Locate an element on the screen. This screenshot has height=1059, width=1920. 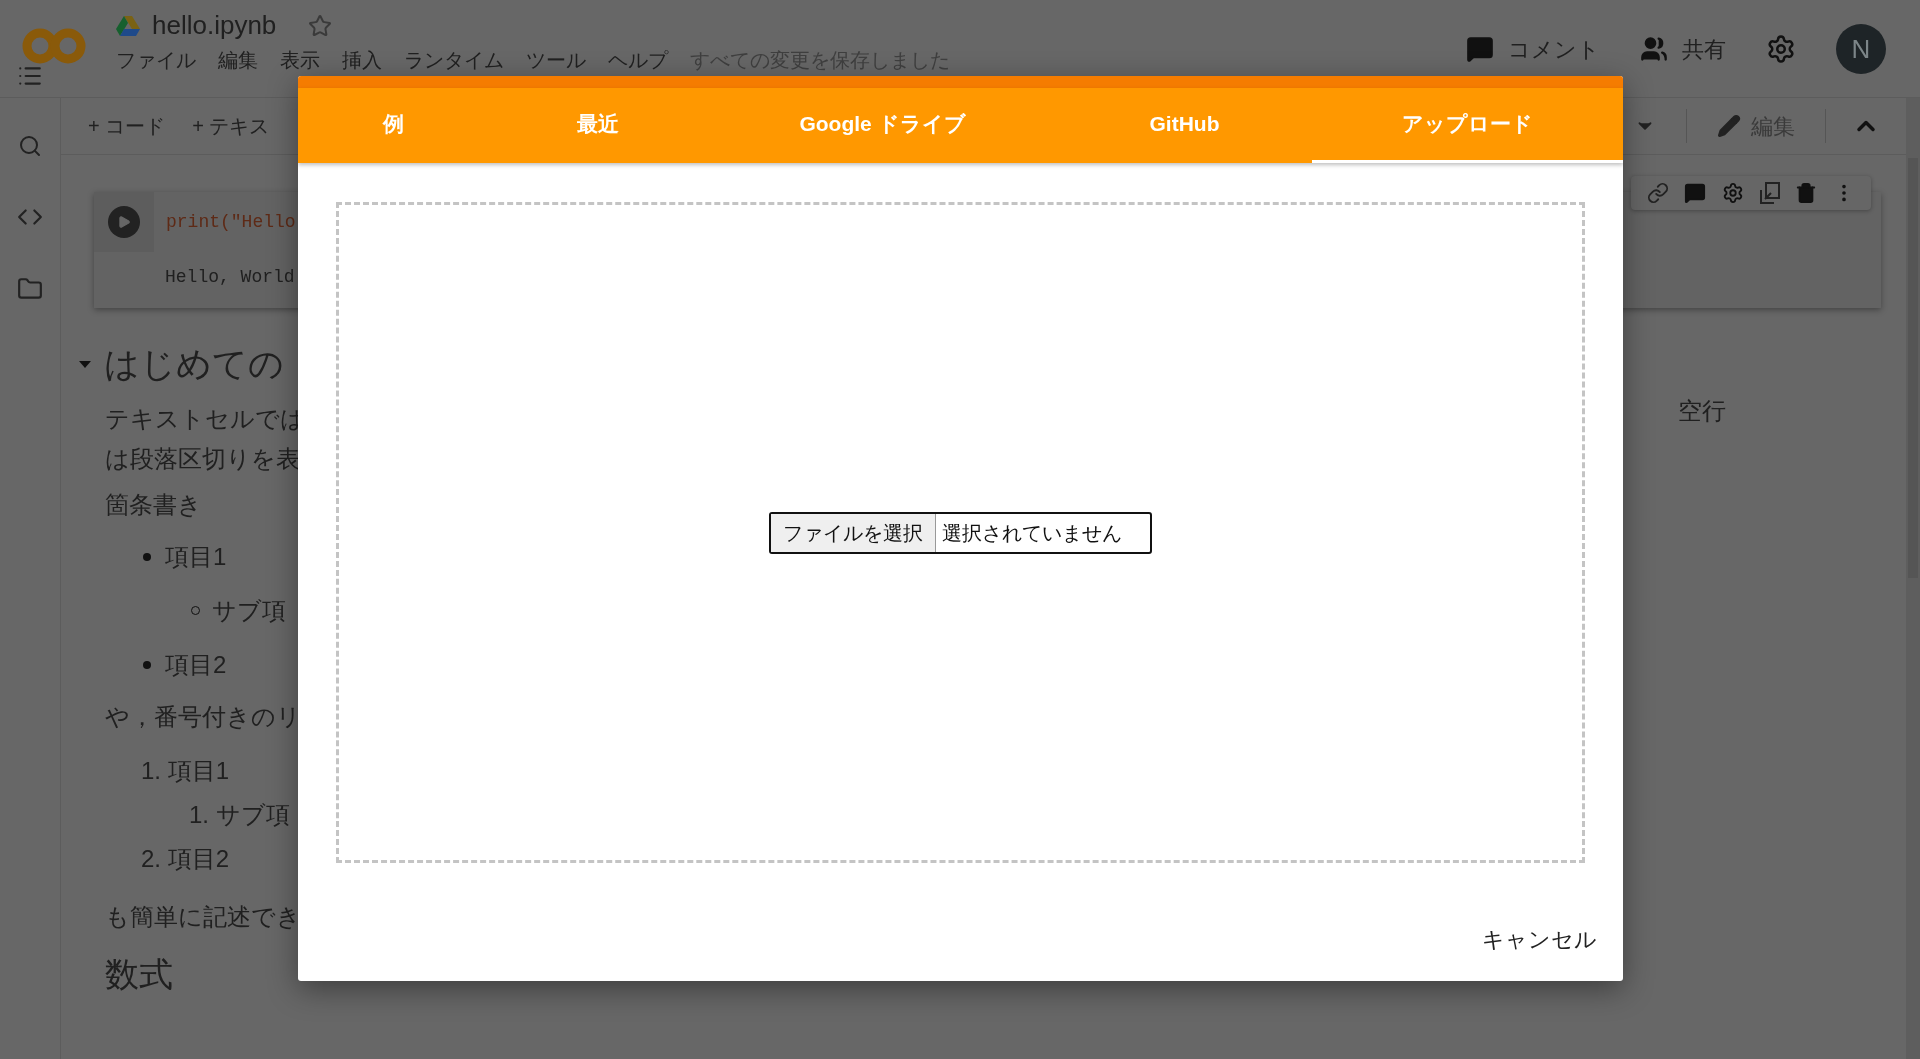
section-heading: はじめての is located at coordinates (194, 364).